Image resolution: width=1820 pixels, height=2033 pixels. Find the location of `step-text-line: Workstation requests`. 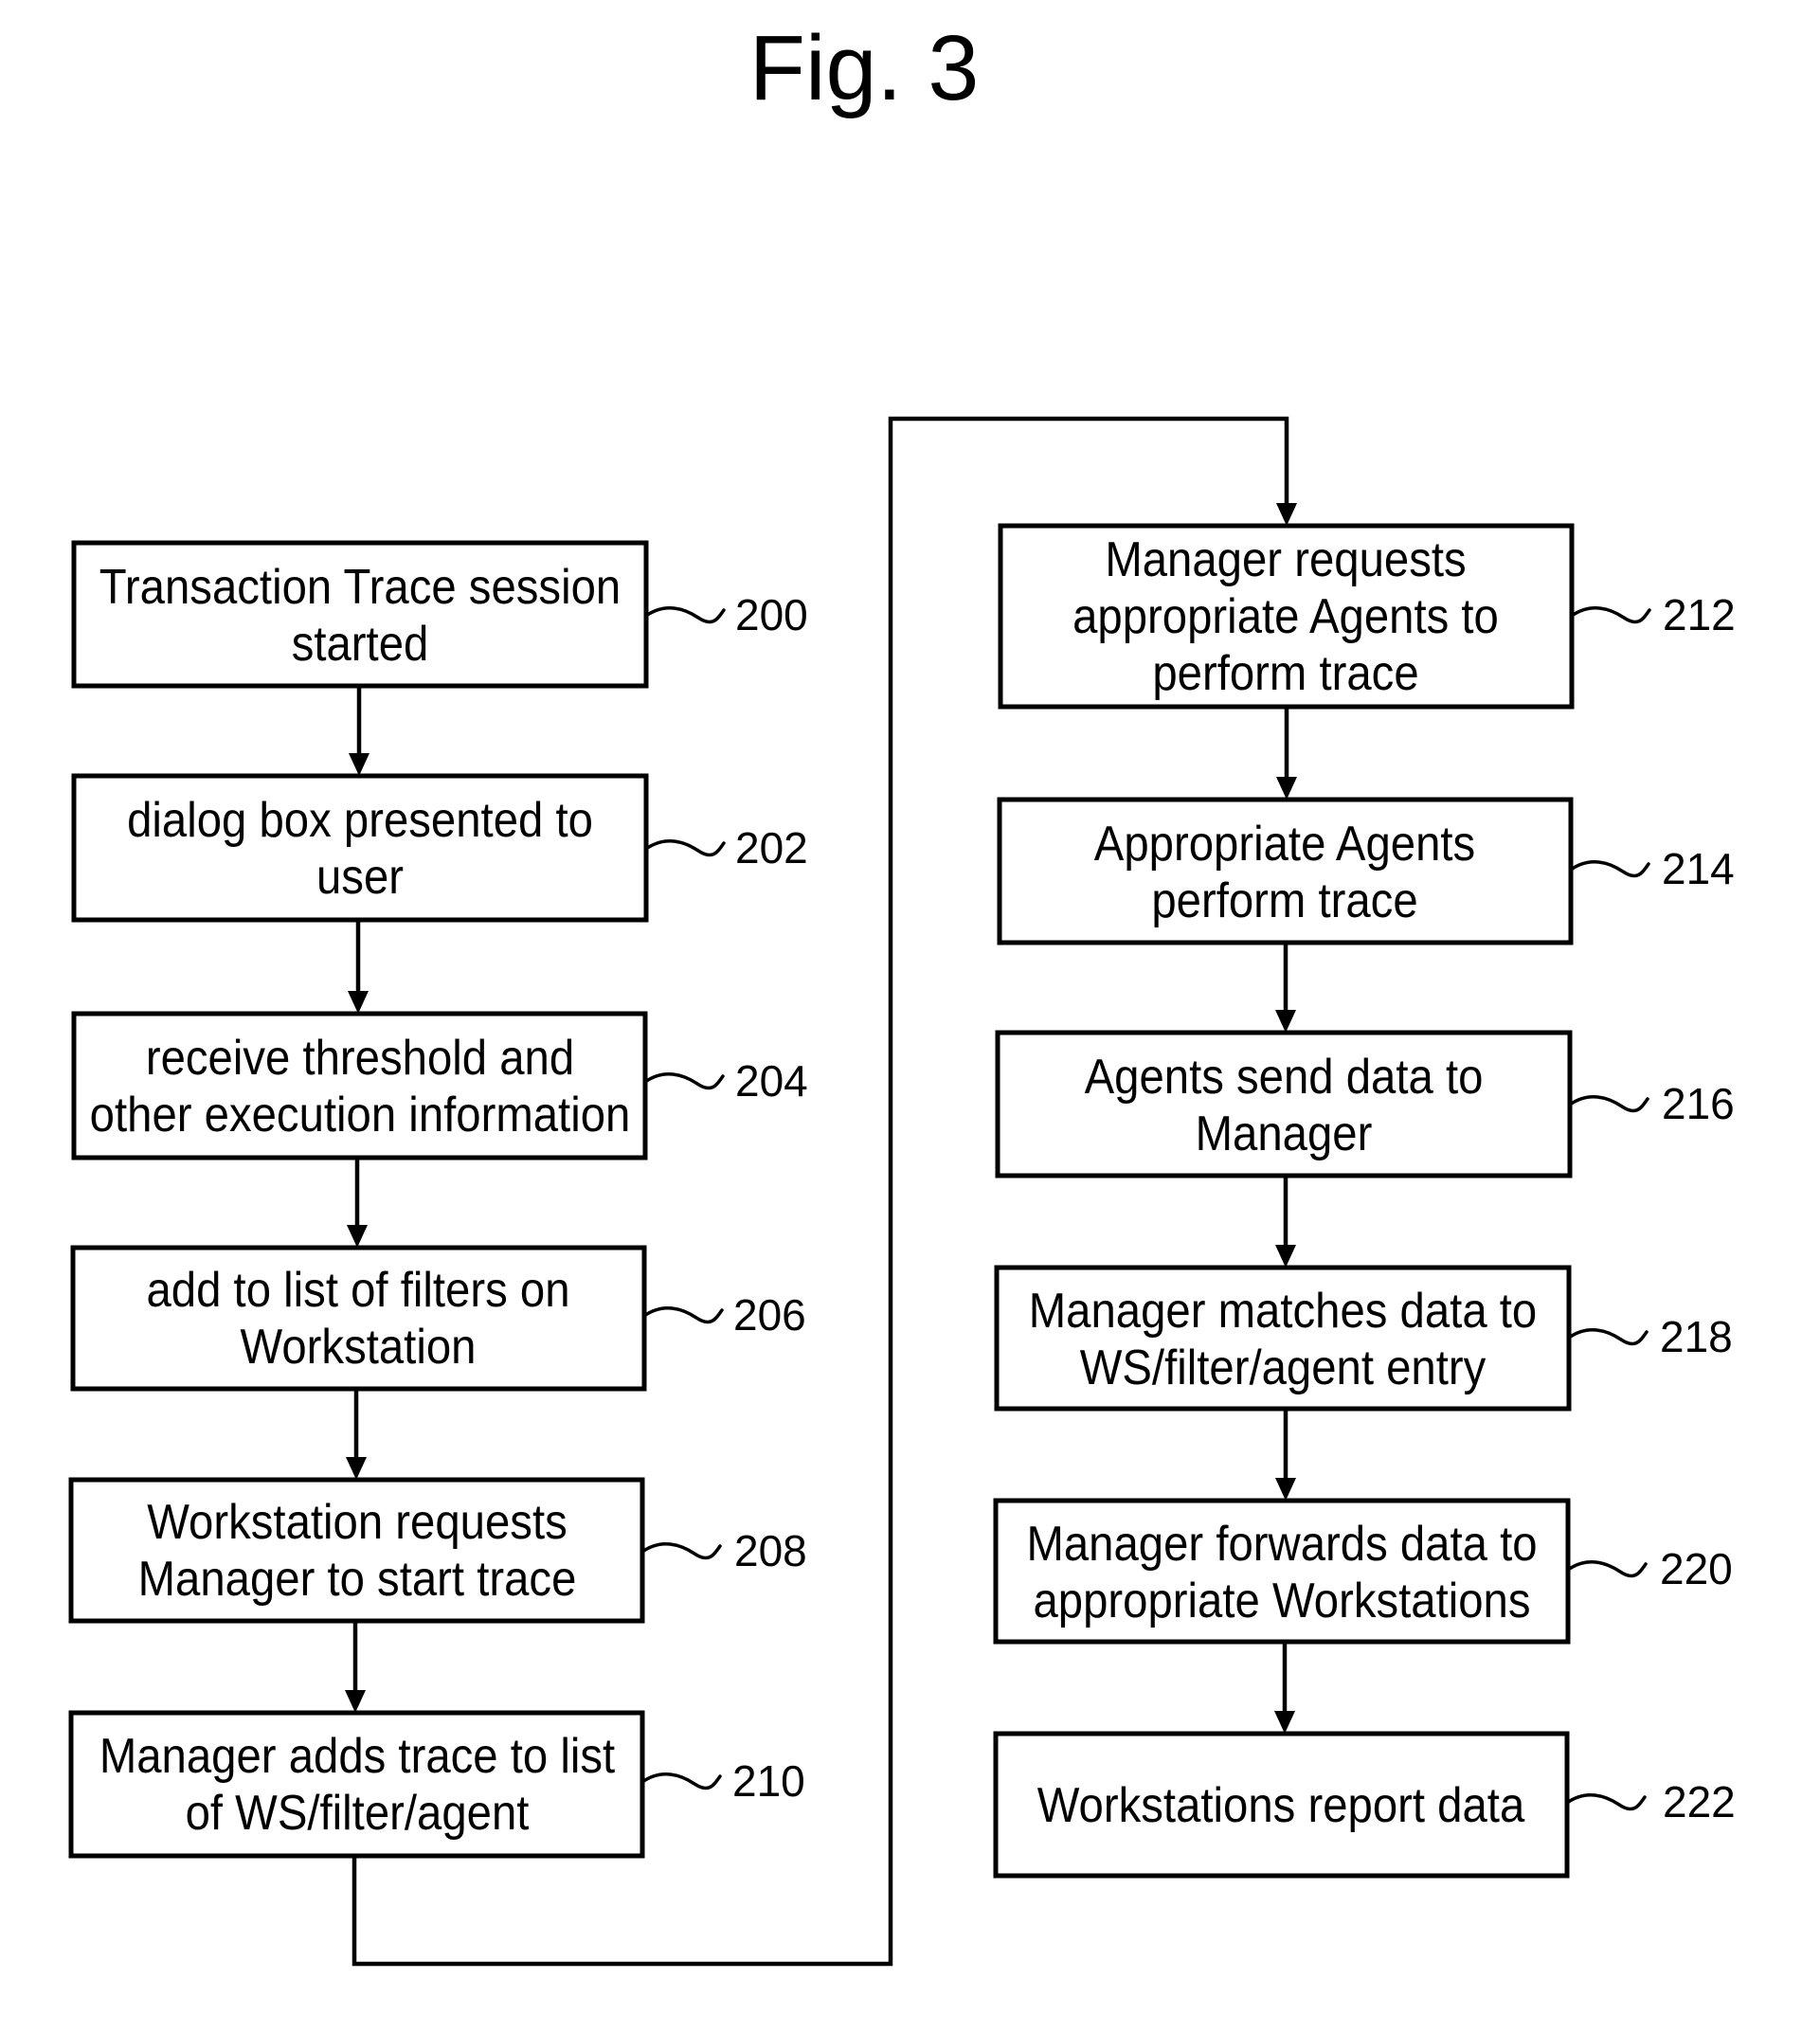

step-text-line: Workstation requests is located at coordinates (357, 1522).